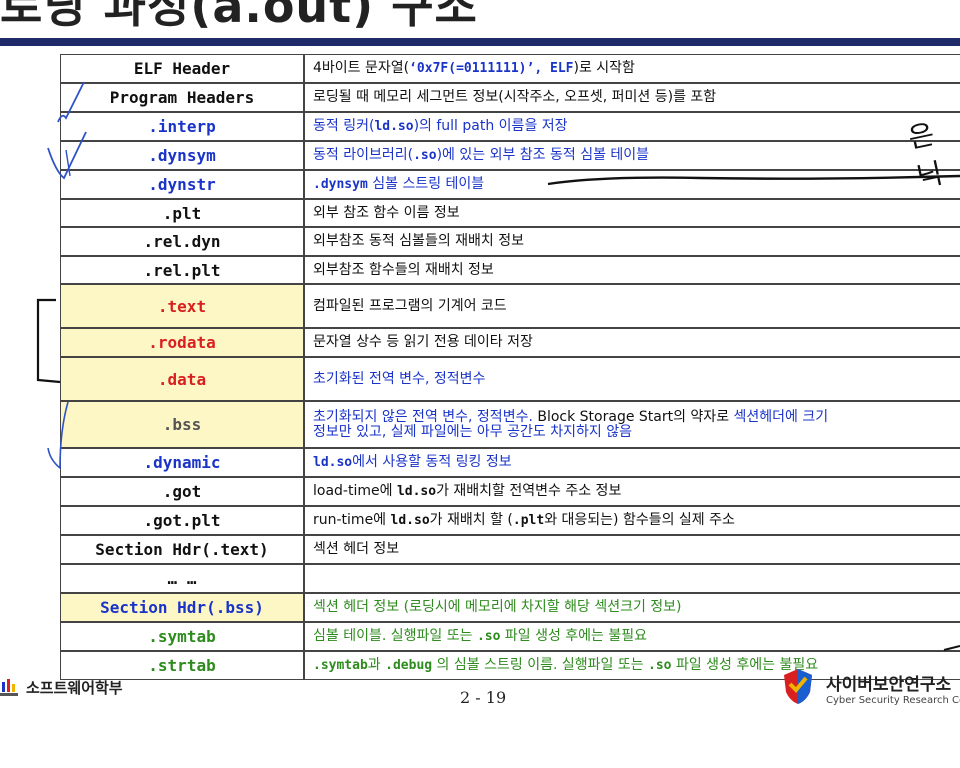 Image resolution: width=960 pixels, height=768 pixels. Describe the element at coordinates (182, 462) in the screenshot. I see `section-name-cell: .dynamic` at that location.